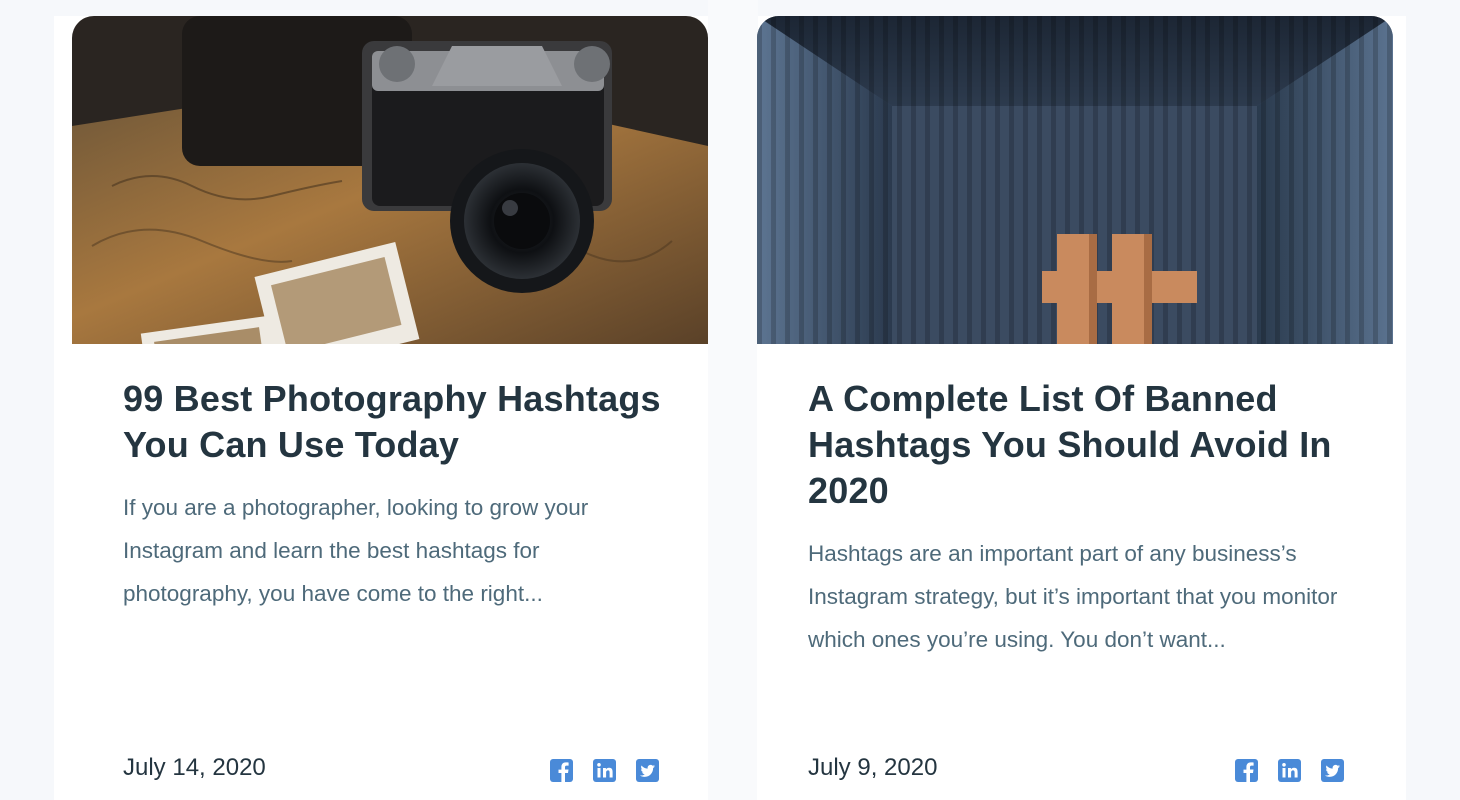 The height and width of the screenshot is (800, 1460). I want to click on left-gutter, so click(27, 400).